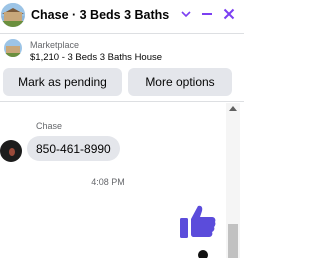  Describe the element at coordinates (11, 151) in the screenshot. I see `avatar` at that location.